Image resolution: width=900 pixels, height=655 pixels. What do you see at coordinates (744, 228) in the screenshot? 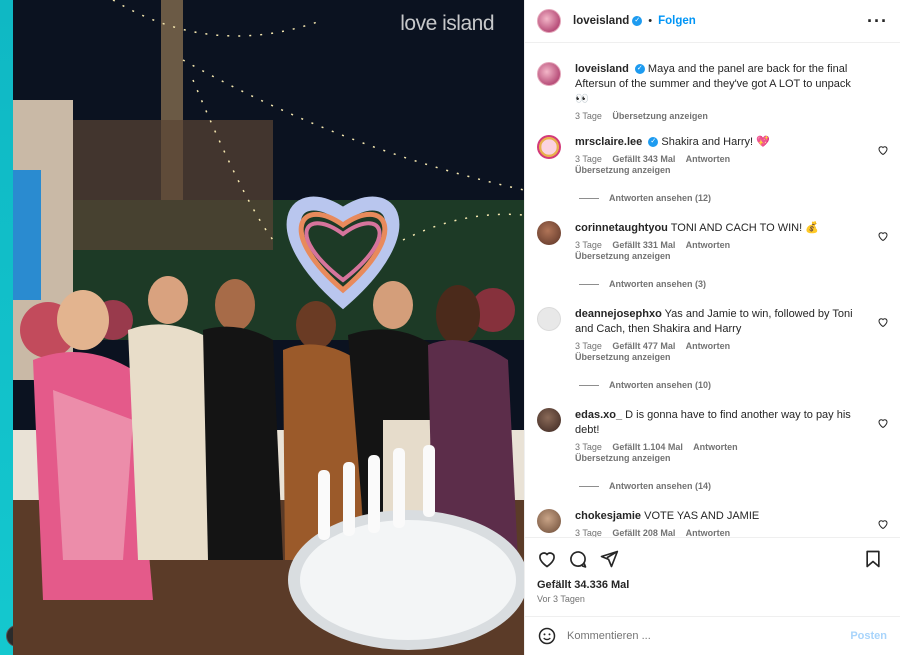
I see `comment-content: TONI AND CACH TO WIN! 💰` at bounding box center [744, 228].